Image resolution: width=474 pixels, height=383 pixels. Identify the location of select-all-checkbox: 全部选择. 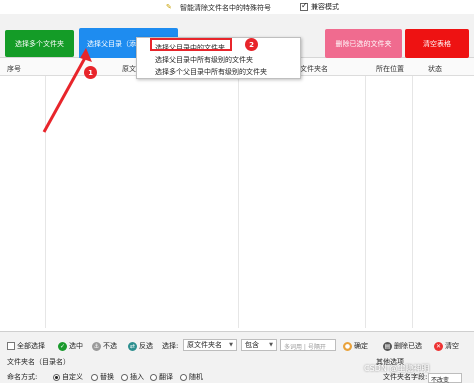
(26, 346).